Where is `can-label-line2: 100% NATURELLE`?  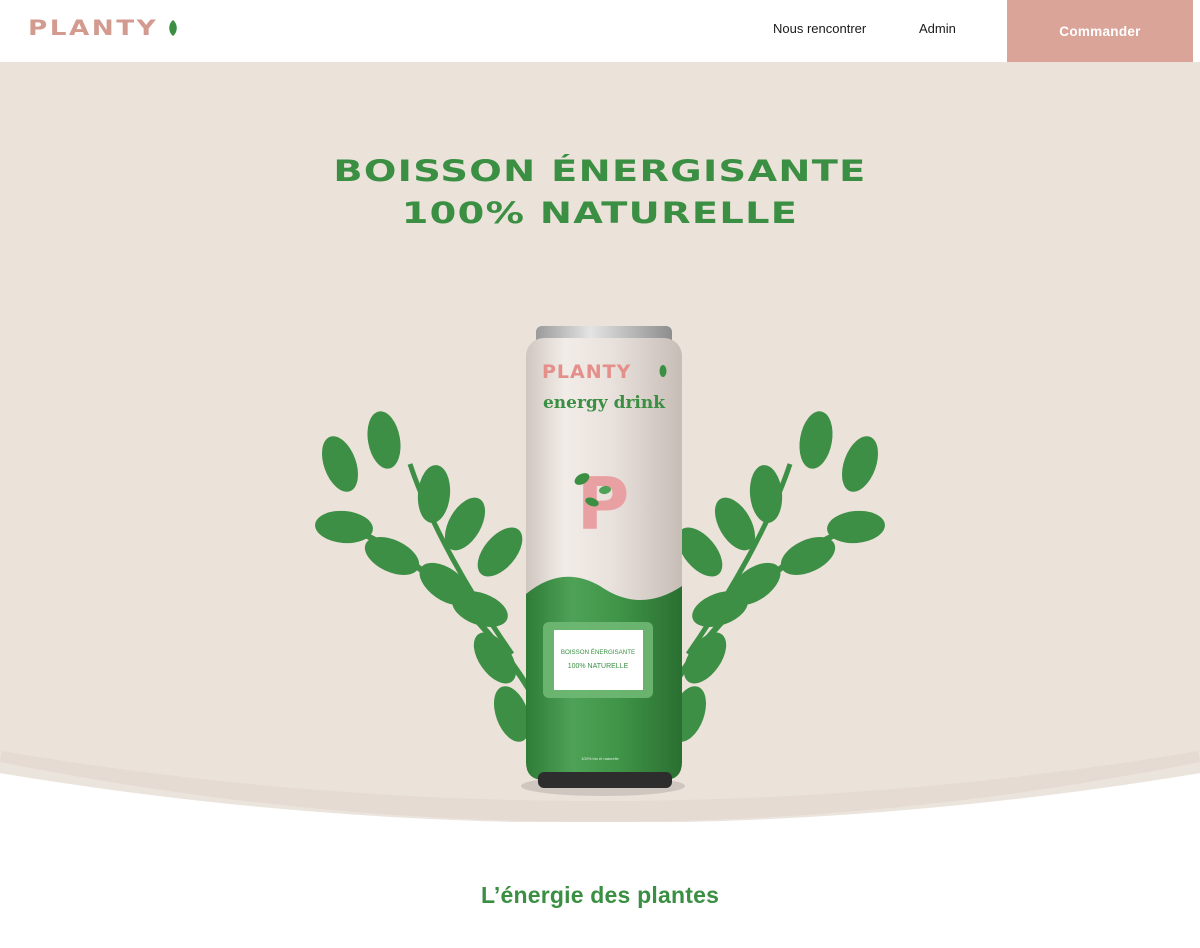
can-label-line2: 100% NATURELLE is located at coordinates (598, 666).